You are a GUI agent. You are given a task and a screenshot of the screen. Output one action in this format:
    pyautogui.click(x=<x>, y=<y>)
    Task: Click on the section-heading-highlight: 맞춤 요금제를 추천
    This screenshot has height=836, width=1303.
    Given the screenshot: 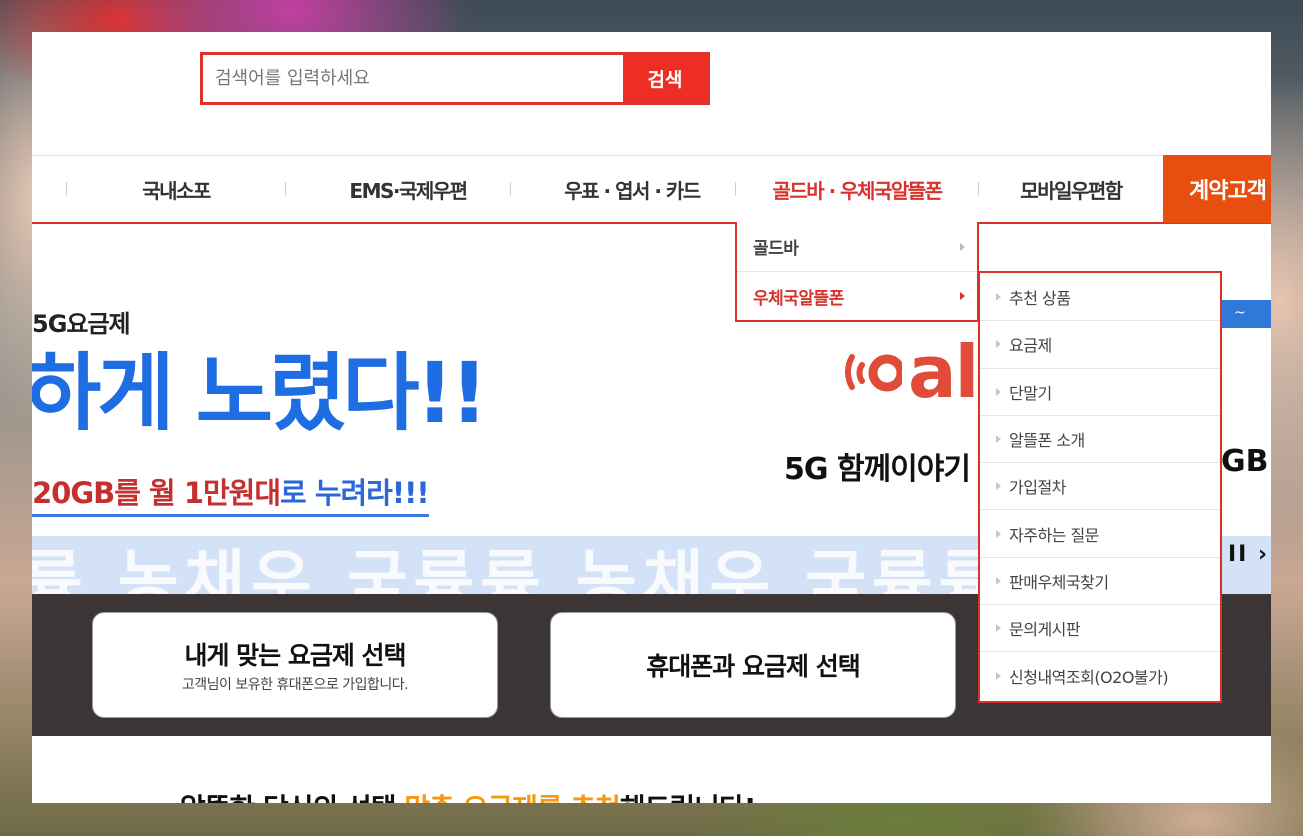 What is the action you would take?
    pyautogui.click(x=512, y=797)
    